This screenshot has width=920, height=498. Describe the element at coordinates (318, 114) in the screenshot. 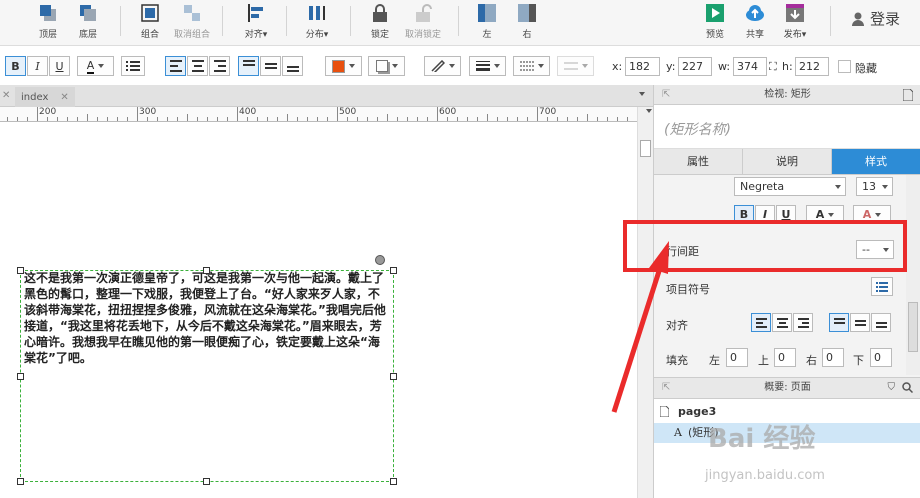

I see `horizontal-ruler: 200300400500600700800` at that location.